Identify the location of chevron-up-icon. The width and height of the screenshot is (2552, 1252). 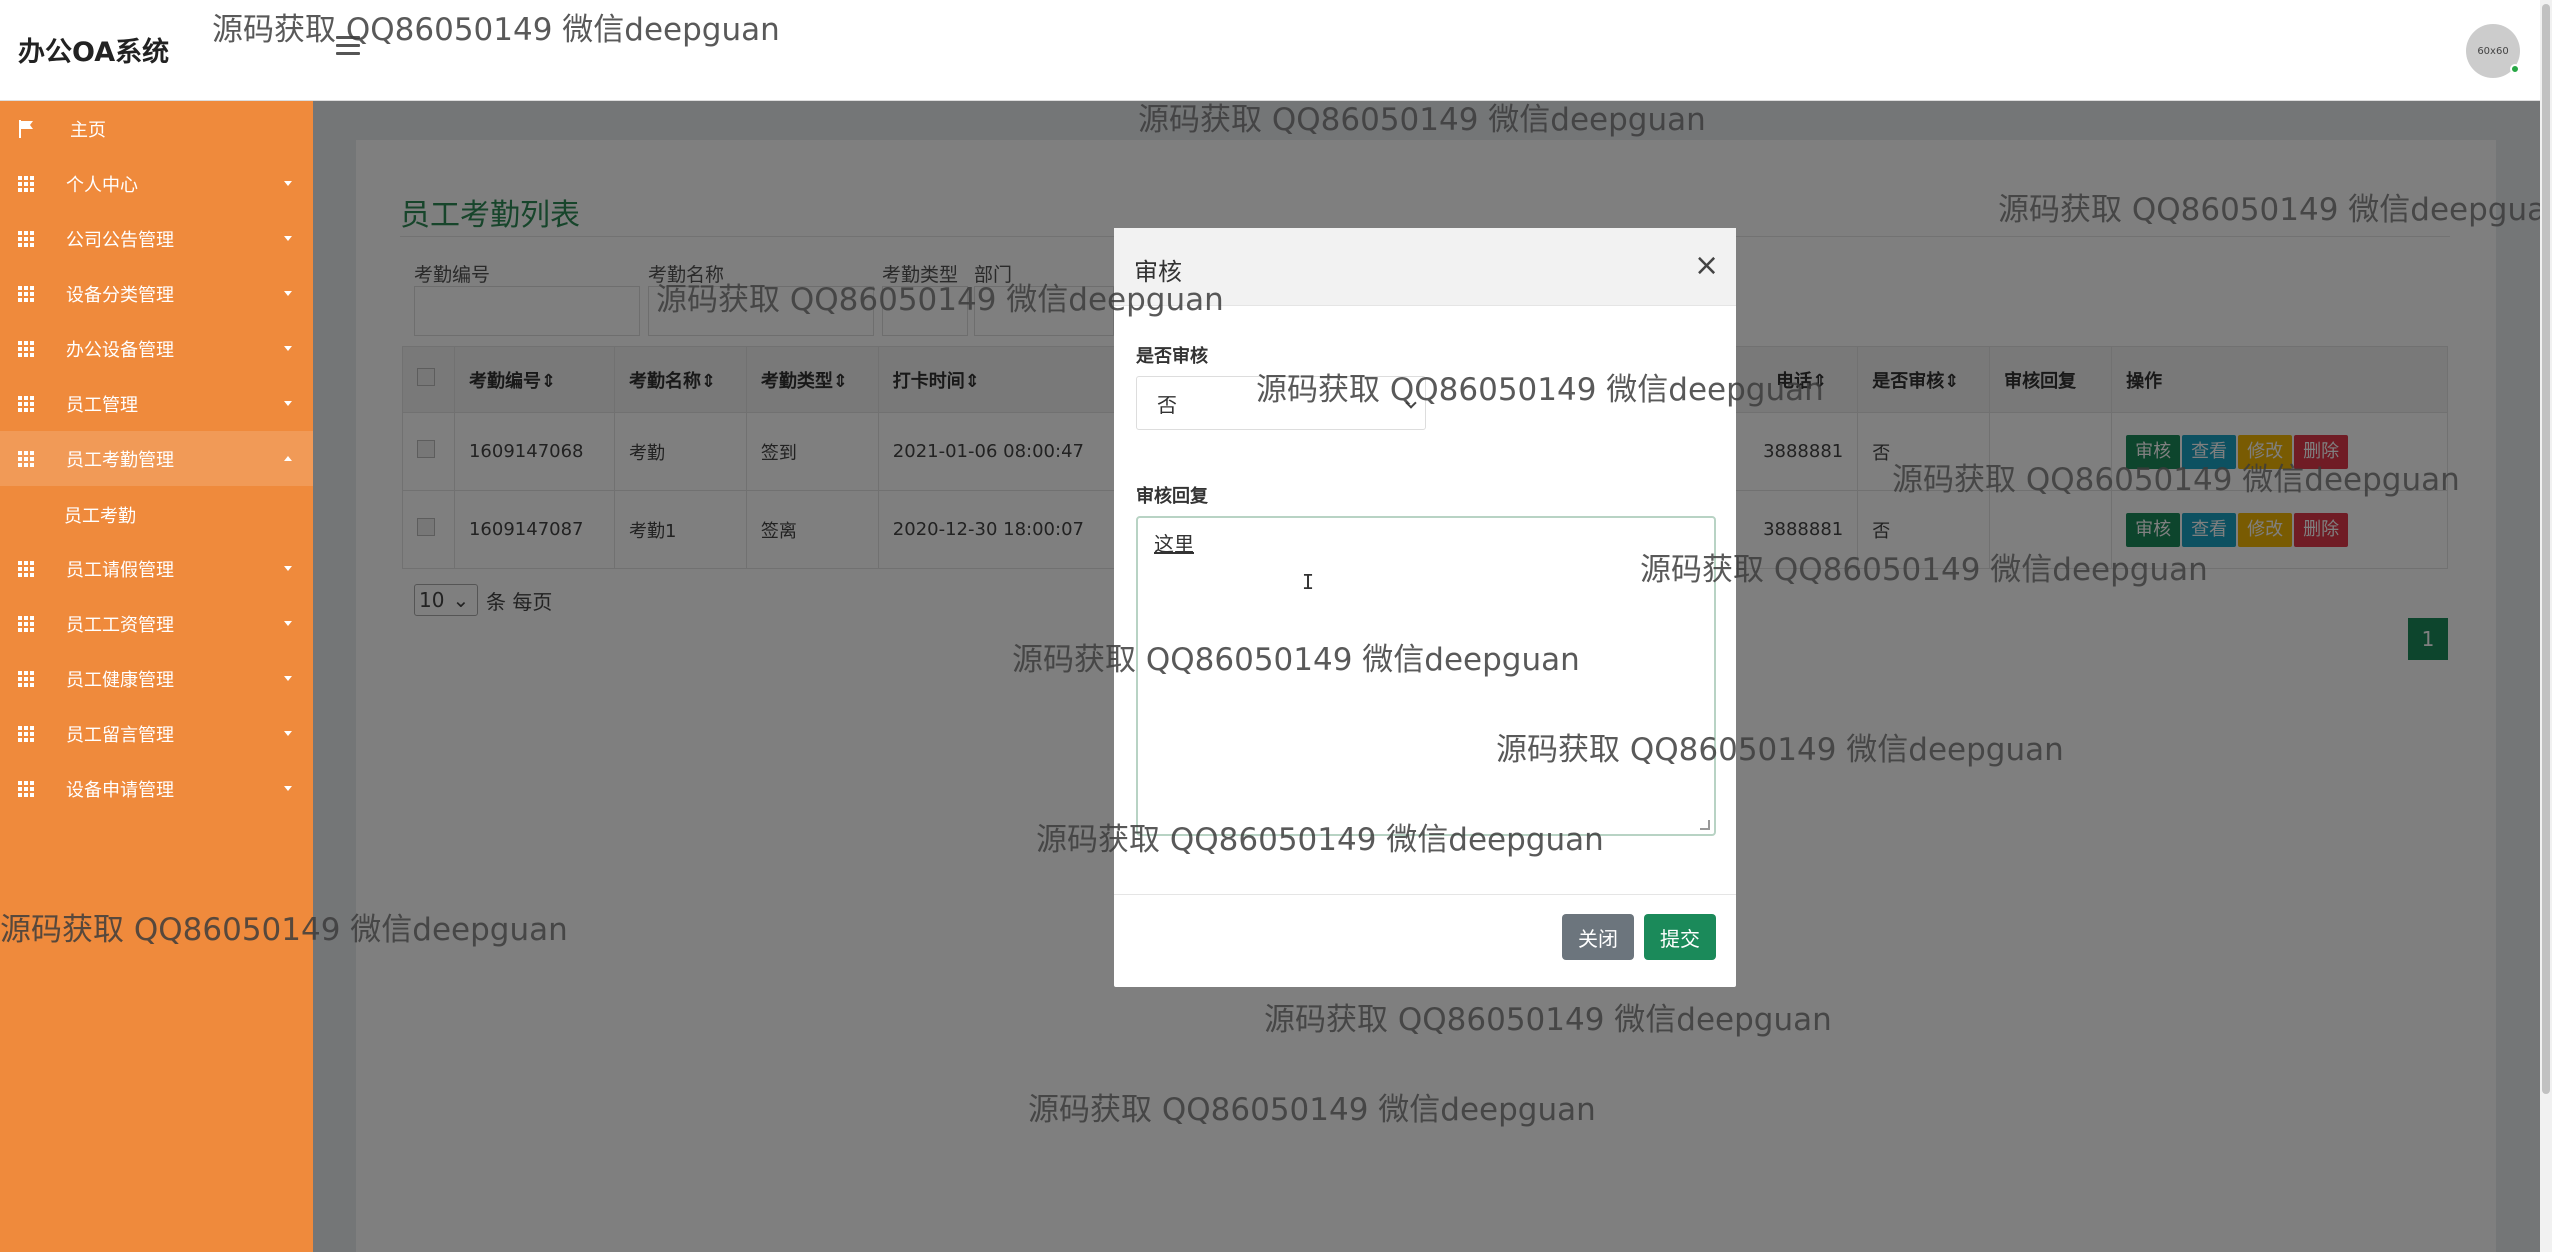
(288, 458).